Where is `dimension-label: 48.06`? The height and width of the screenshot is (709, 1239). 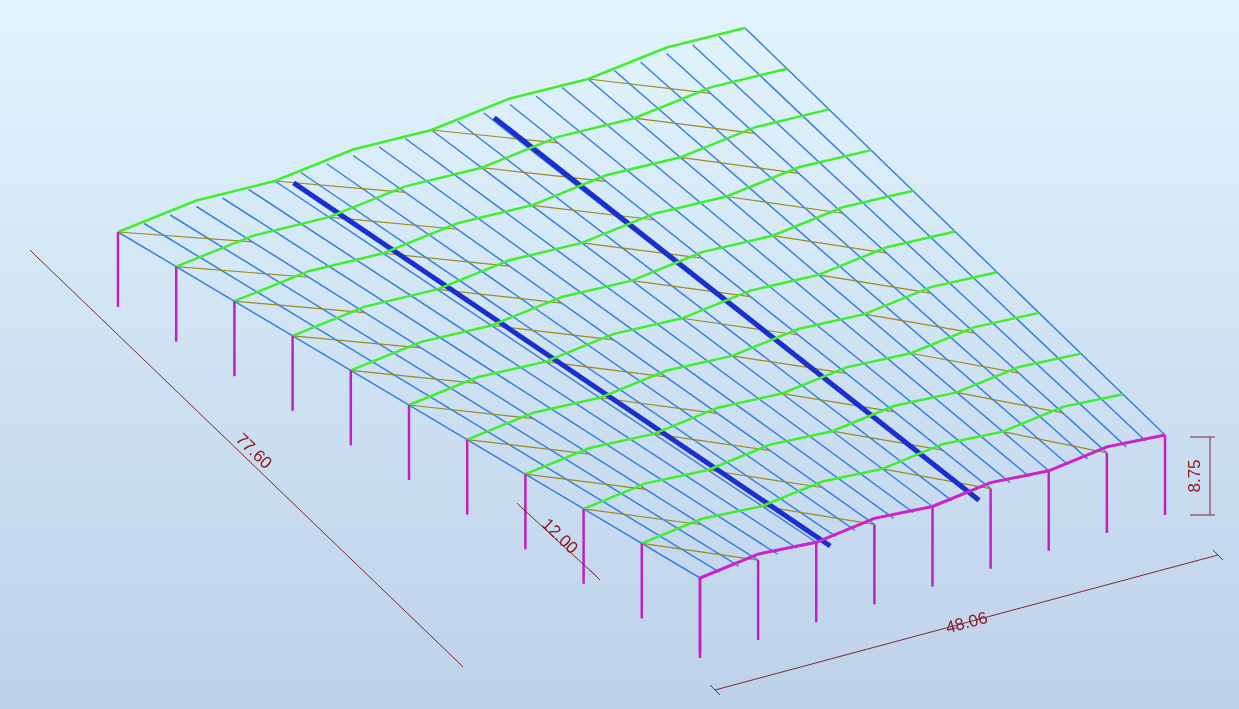
dimension-label: 48.06 is located at coordinates (966, 623).